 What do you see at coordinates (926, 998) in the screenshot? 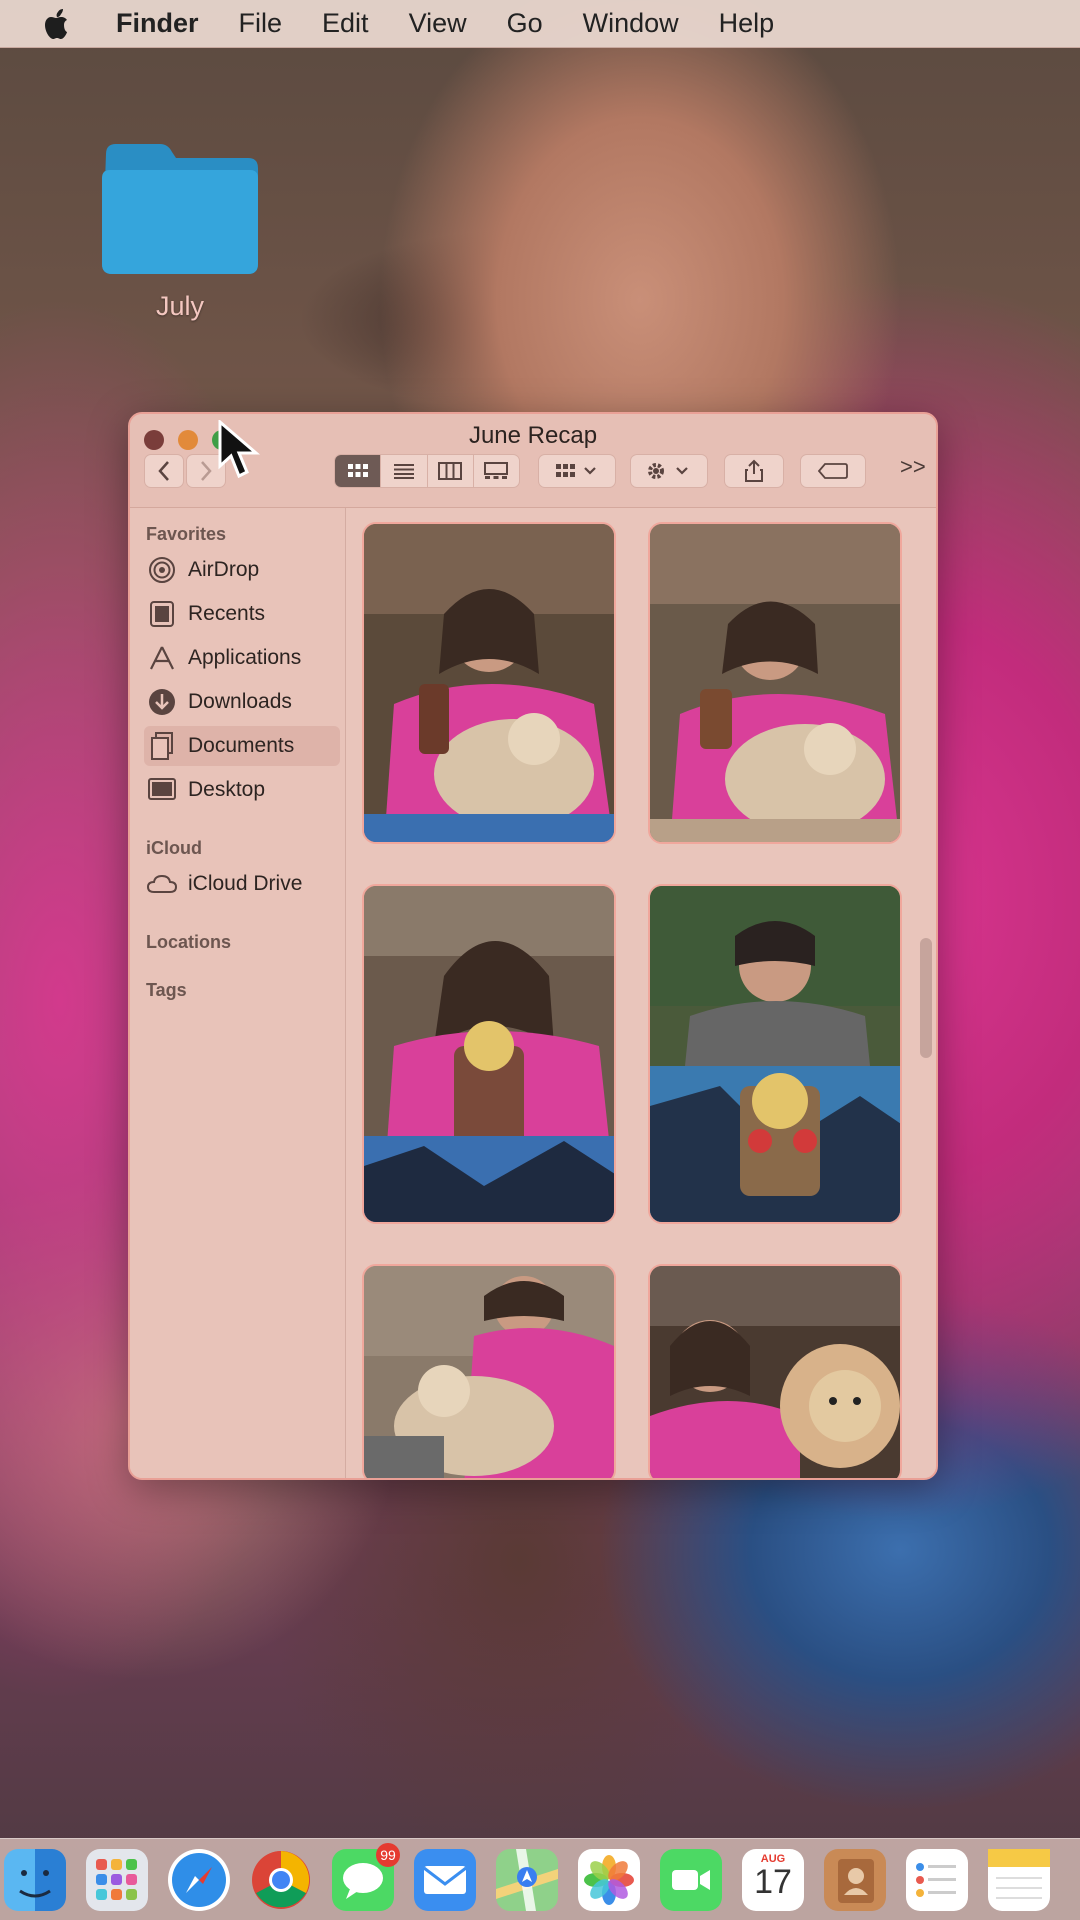
I see `vertical-scrollbar` at bounding box center [926, 998].